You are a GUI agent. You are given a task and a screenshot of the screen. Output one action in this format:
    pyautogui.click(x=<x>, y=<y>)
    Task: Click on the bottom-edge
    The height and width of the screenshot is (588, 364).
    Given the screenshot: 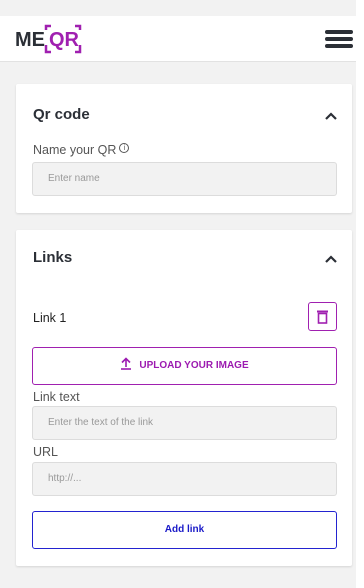 What is the action you would take?
    pyautogui.click(x=178, y=583)
    